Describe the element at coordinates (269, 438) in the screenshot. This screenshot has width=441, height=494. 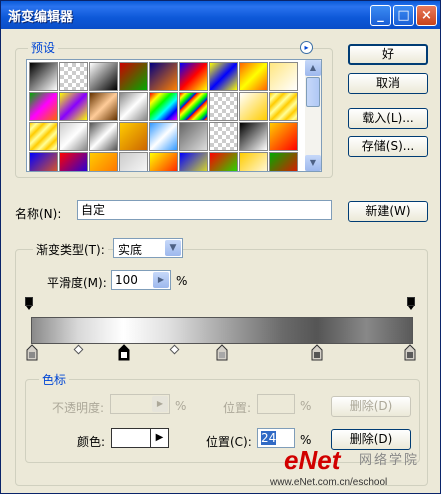
I see `color-position-value: 24` at that location.